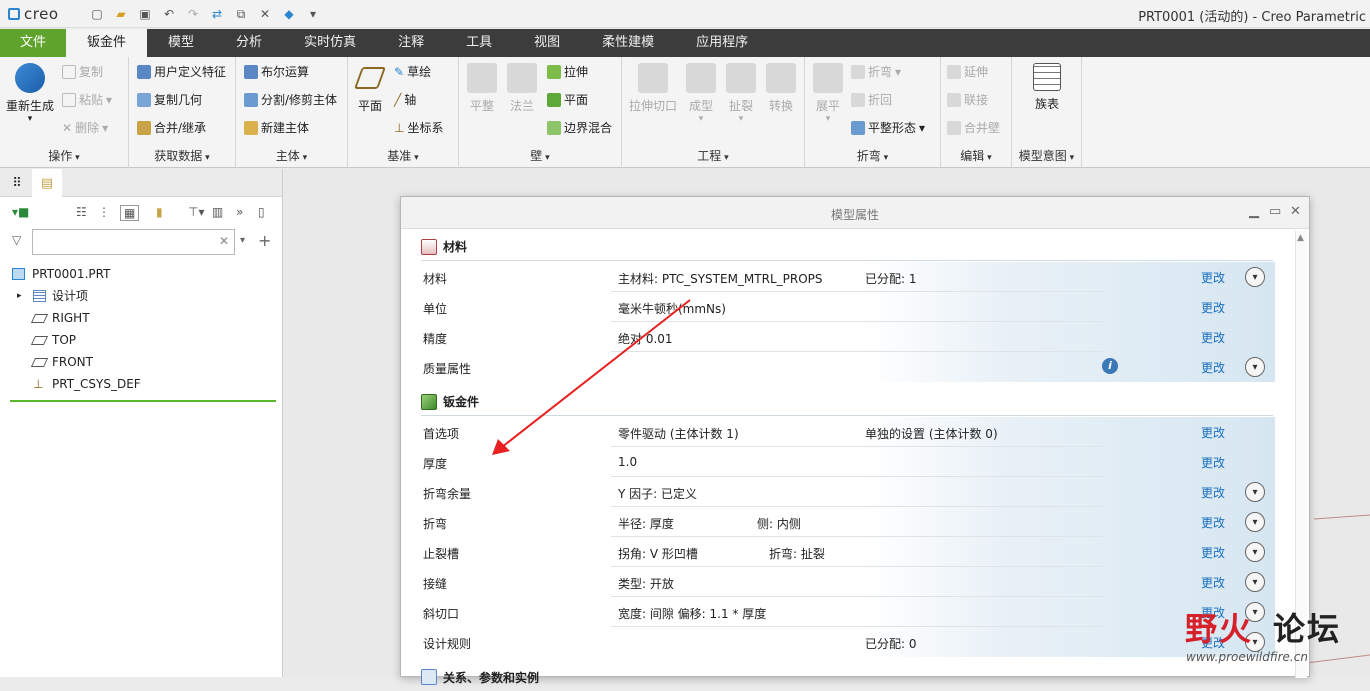 The image size is (1370, 691). What do you see at coordinates (313, 14) in the screenshot?
I see `customize-icon: ▾` at bounding box center [313, 14].